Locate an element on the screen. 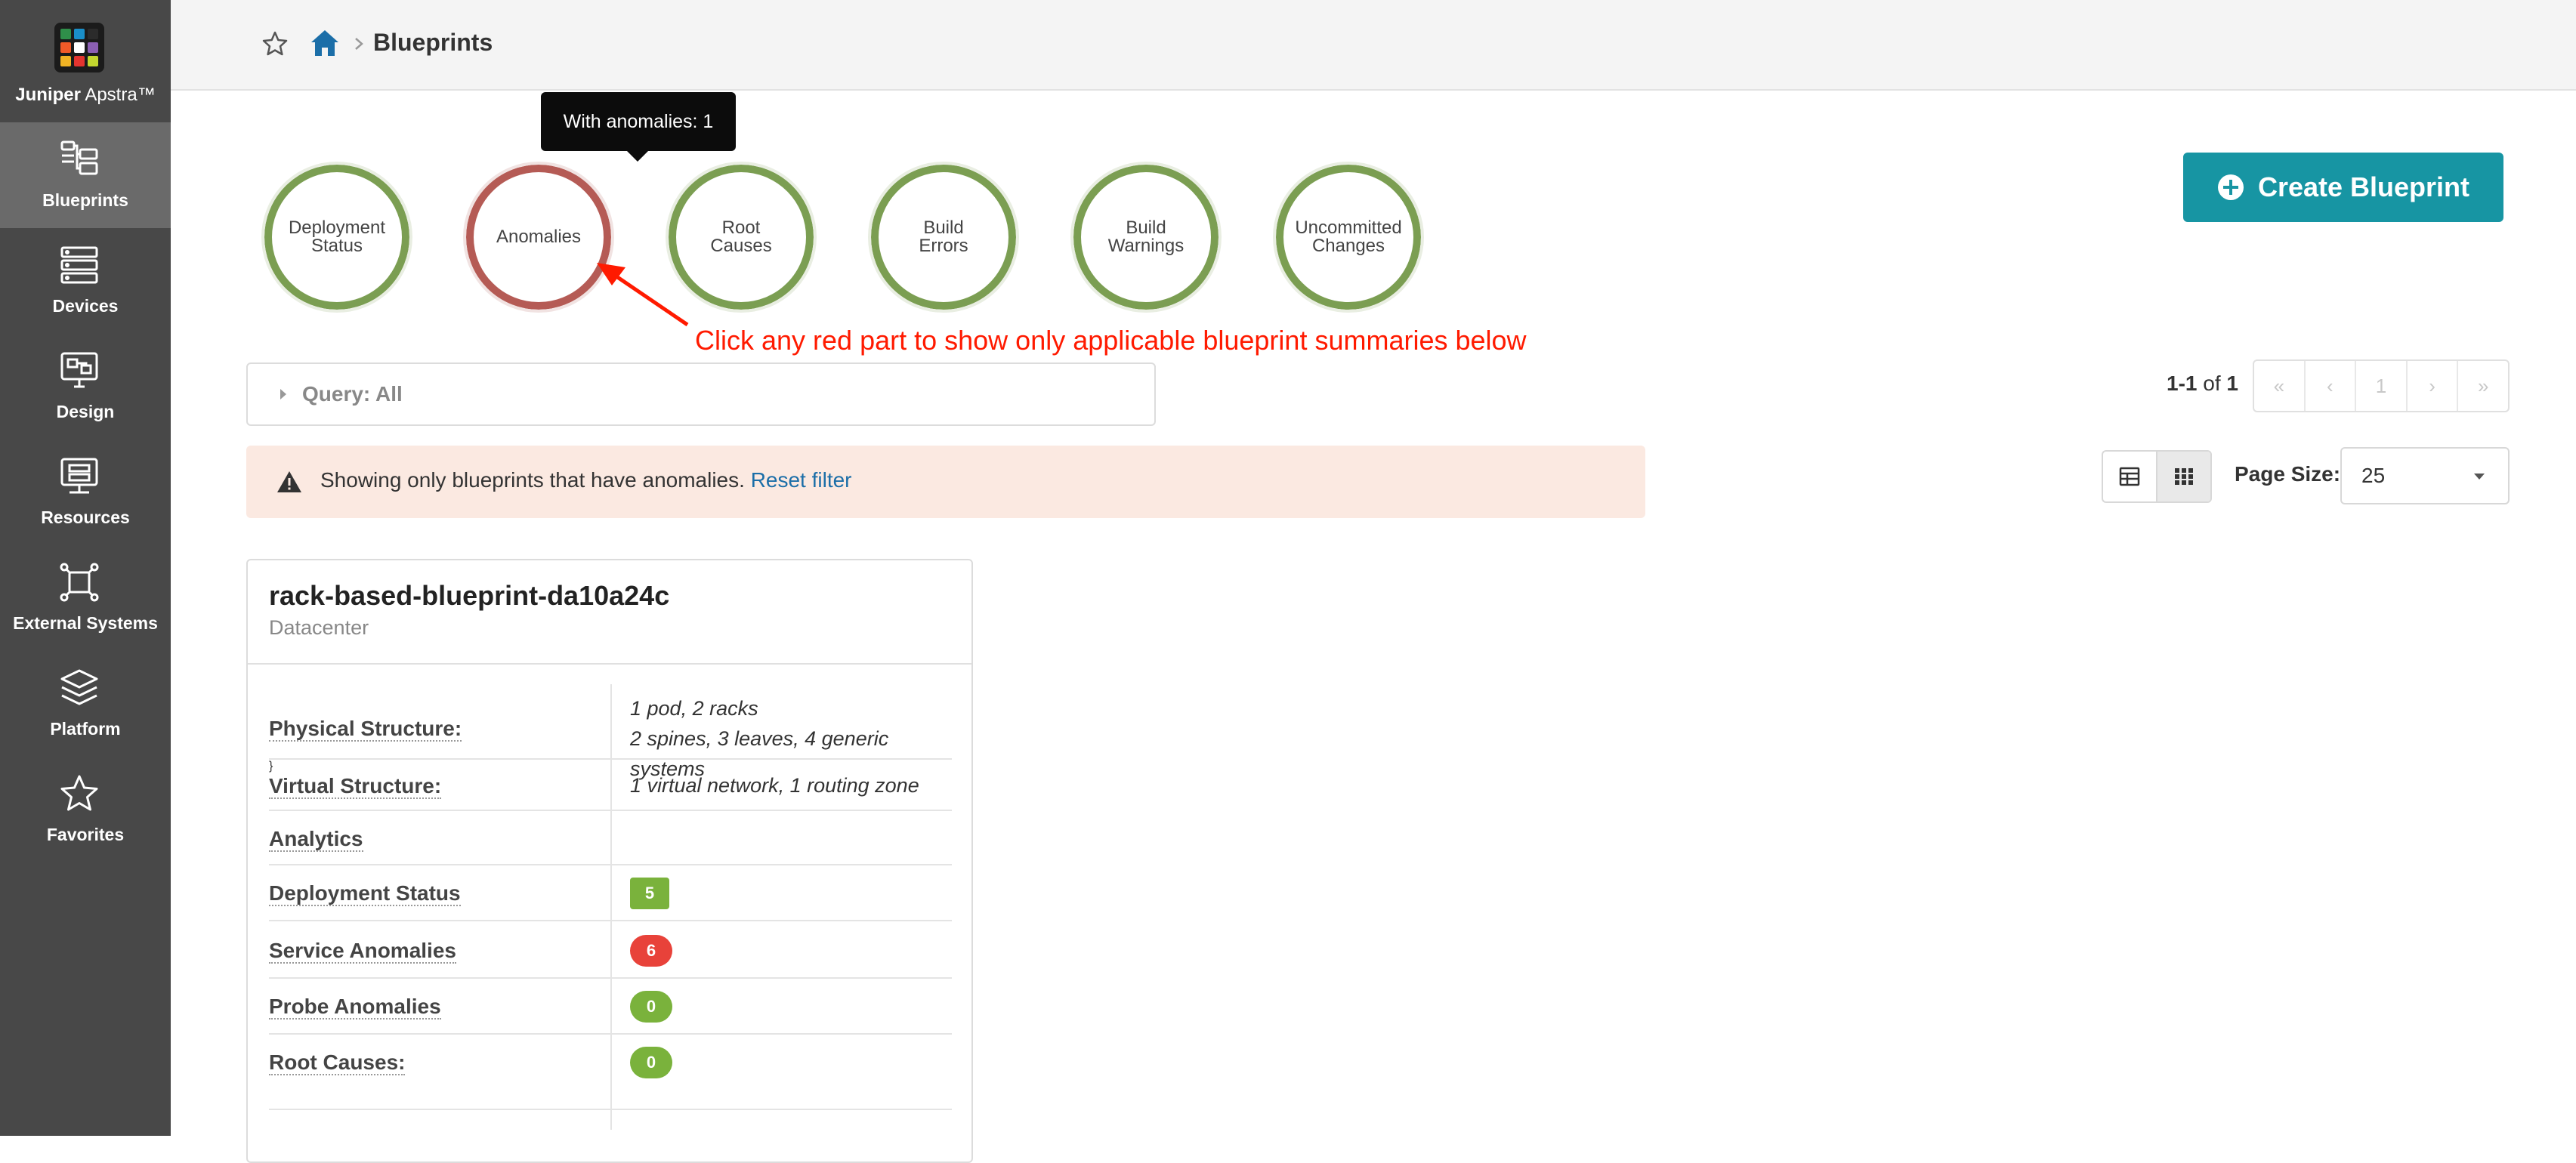  summary-build-warnings: Build Warnings is located at coordinates (1146, 238).